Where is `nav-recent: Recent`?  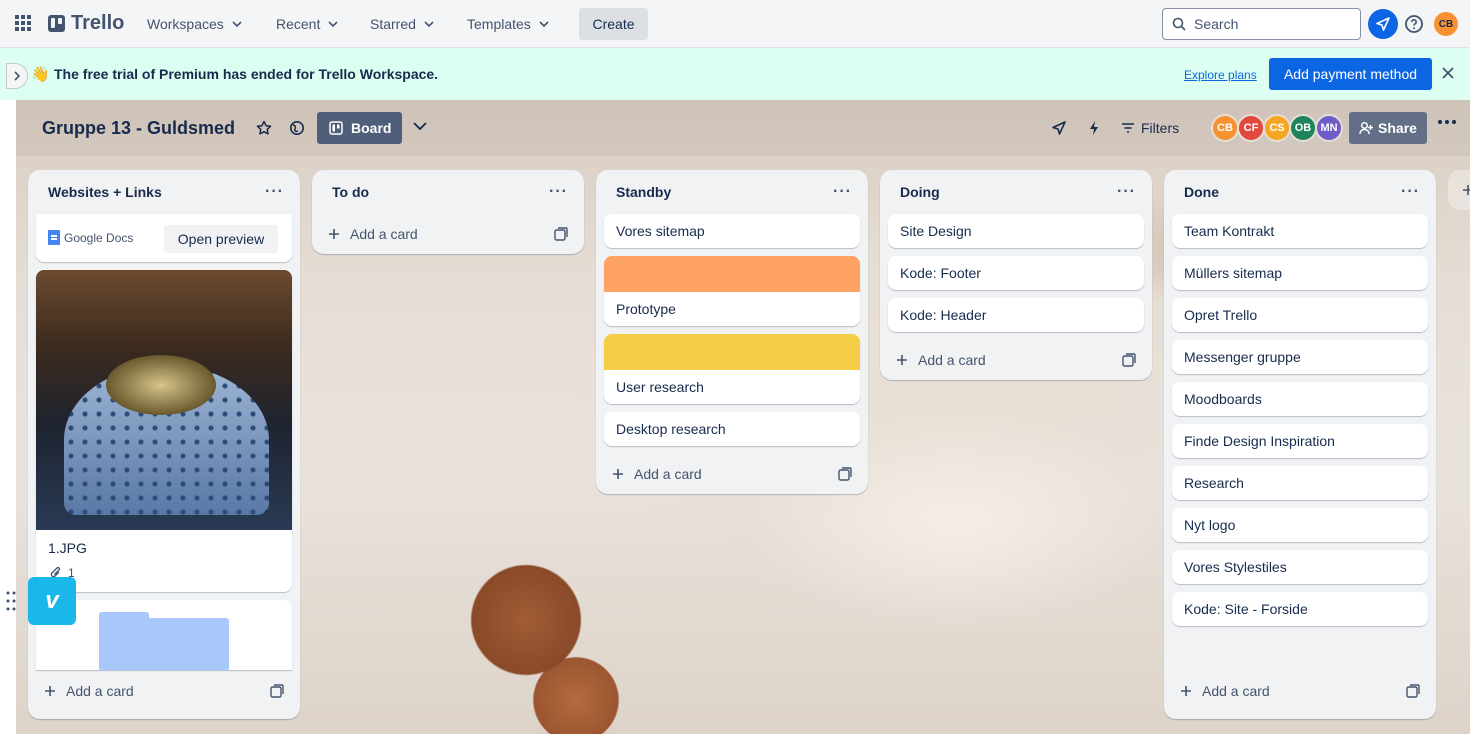 nav-recent: Recent is located at coordinates (307, 24).